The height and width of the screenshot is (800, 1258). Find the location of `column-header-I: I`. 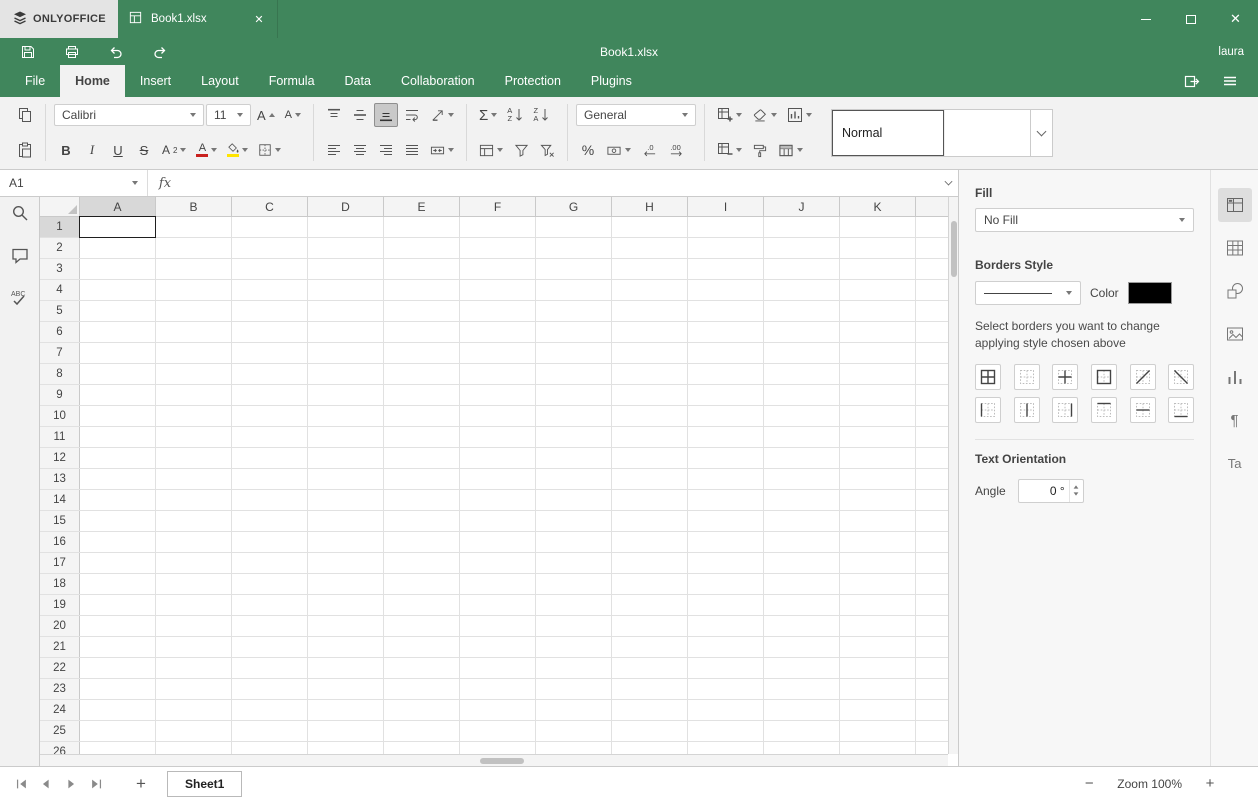

column-header-I: I is located at coordinates (726, 206).